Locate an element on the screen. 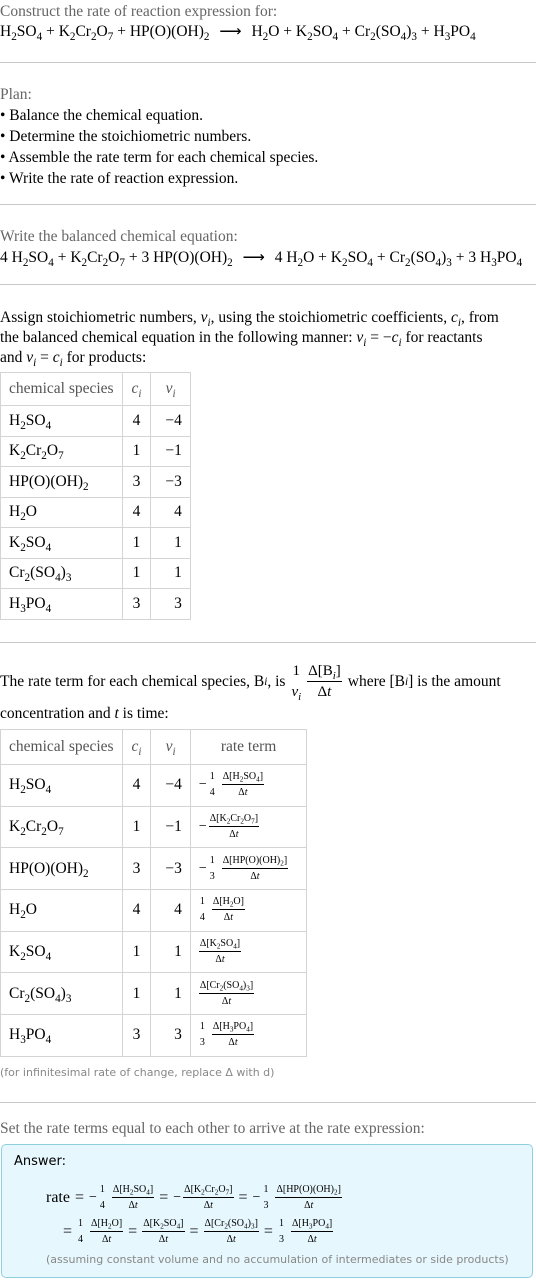  species: 3 HP(O)(OH)2 is located at coordinates (187, 259).